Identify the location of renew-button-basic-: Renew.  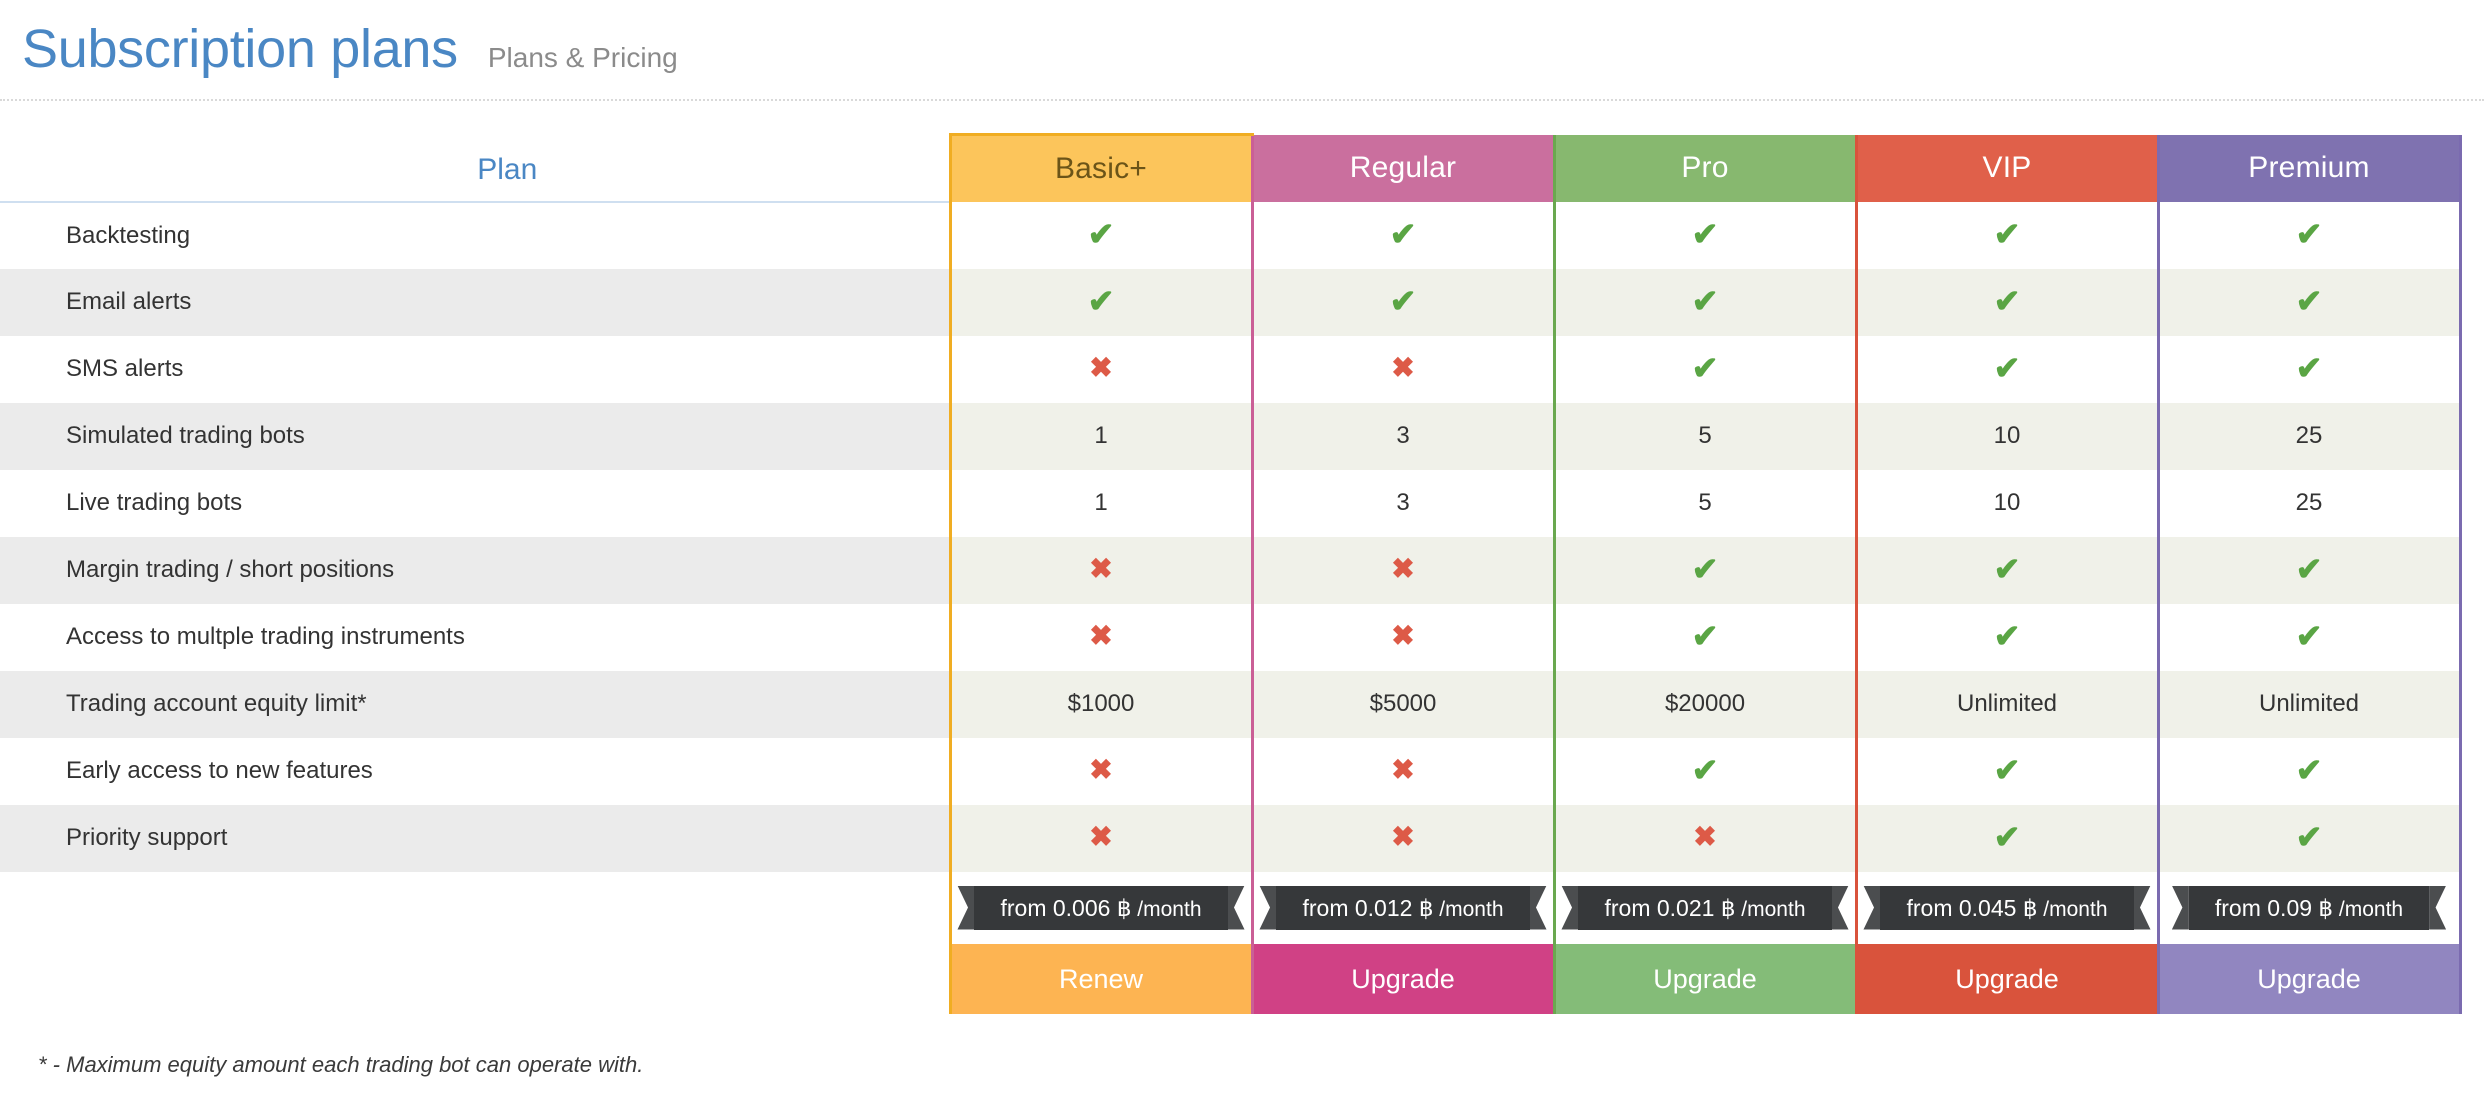
(1101, 978).